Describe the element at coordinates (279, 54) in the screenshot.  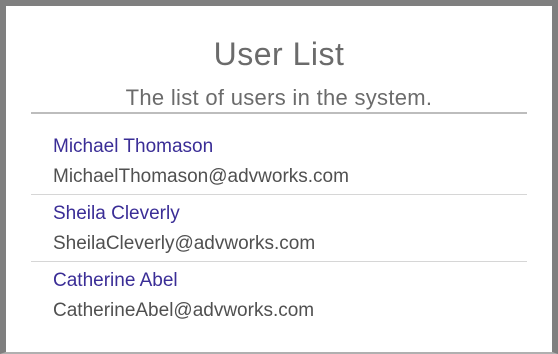
I see `page-title: User List` at that location.